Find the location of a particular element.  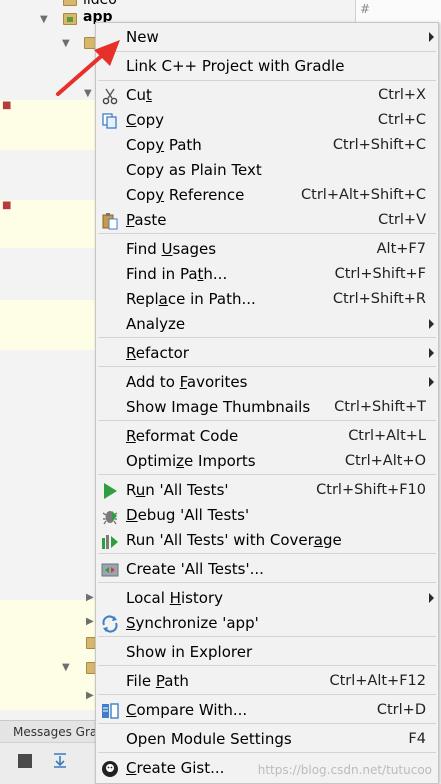

menu-item-open-module-settings: Open Module Settings F4 is located at coordinates (267, 739).